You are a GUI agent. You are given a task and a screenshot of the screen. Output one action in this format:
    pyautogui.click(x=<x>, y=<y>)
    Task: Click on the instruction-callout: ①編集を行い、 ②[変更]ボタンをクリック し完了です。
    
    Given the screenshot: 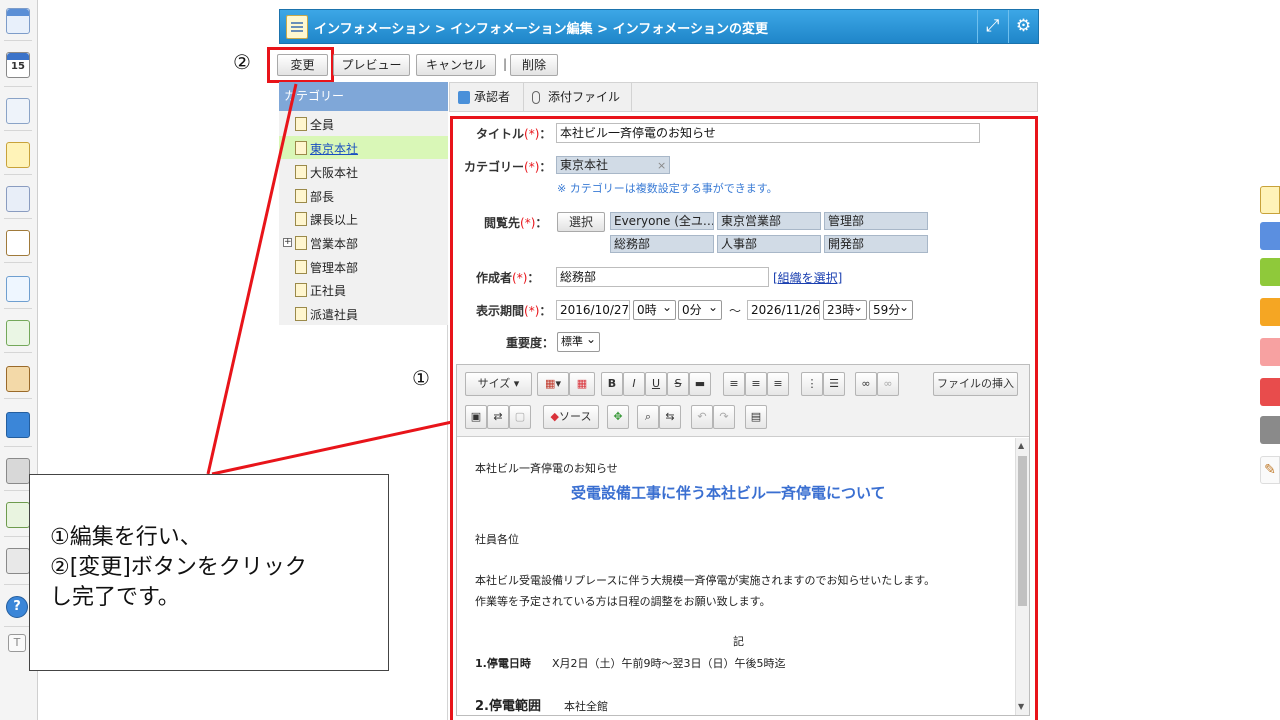 What is the action you would take?
    pyautogui.click(x=209, y=572)
    